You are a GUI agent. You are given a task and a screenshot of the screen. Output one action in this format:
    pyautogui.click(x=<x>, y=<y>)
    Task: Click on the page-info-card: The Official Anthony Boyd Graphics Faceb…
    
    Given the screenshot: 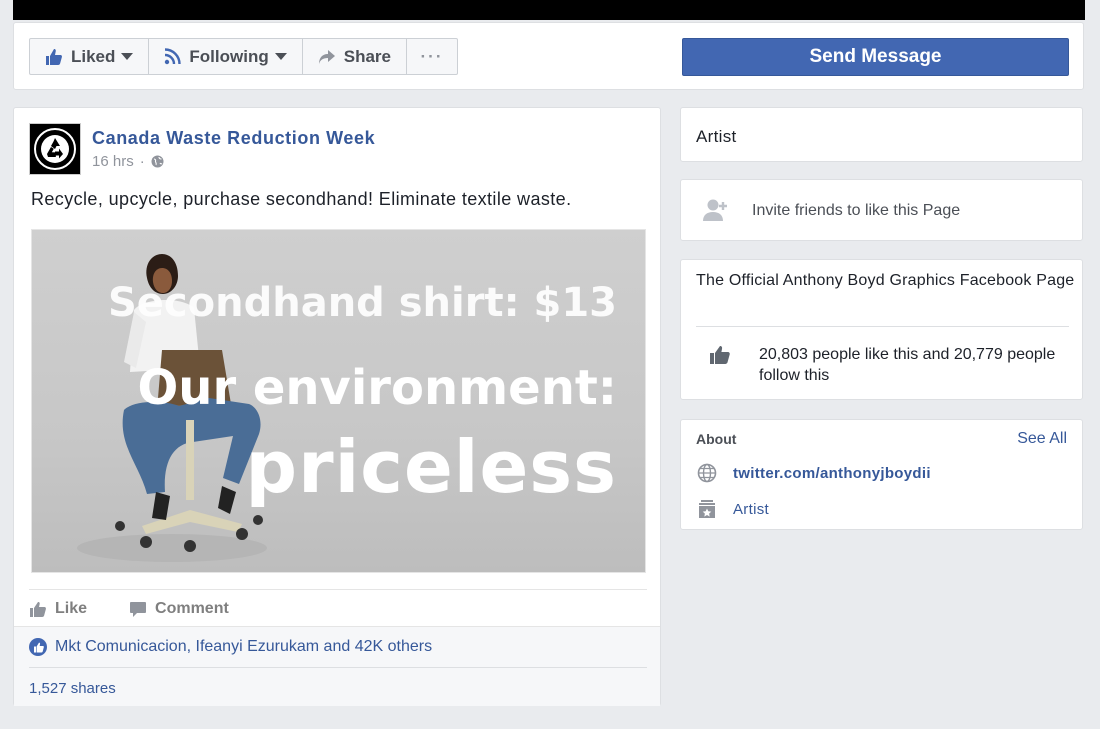 What is the action you would take?
    pyautogui.click(x=881, y=329)
    